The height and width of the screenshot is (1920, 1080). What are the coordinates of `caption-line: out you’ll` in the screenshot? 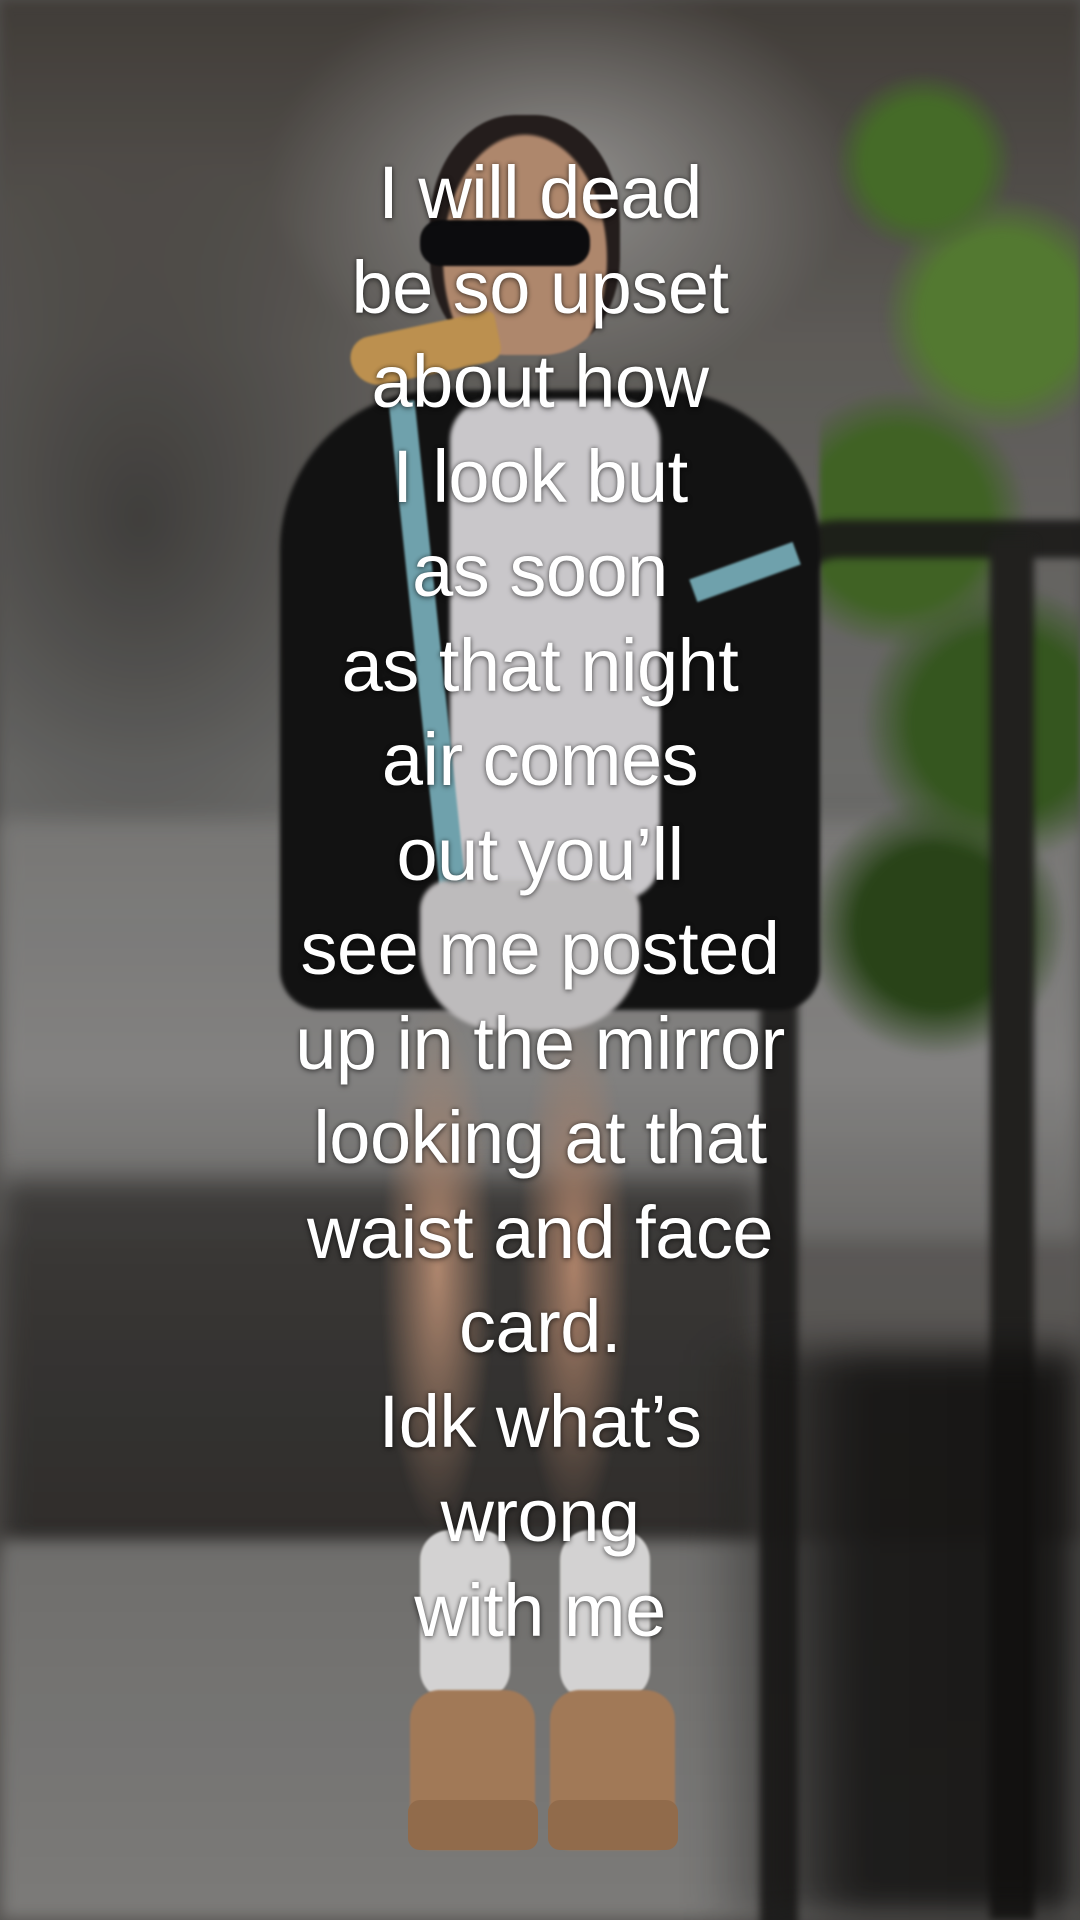 It's located at (540, 854).